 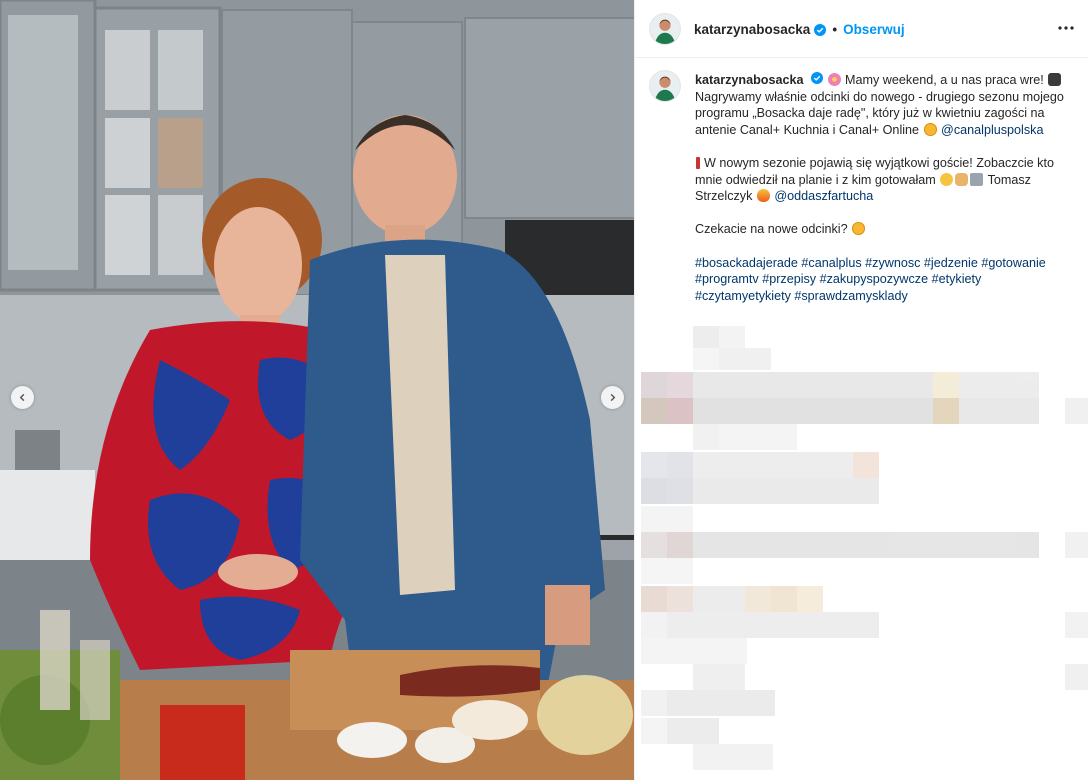 What do you see at coordinates (823, 196) in the screenshot?
I see `mention-oddaszfartucha: @oddaszfartucha` at bounding box center [823, 196].